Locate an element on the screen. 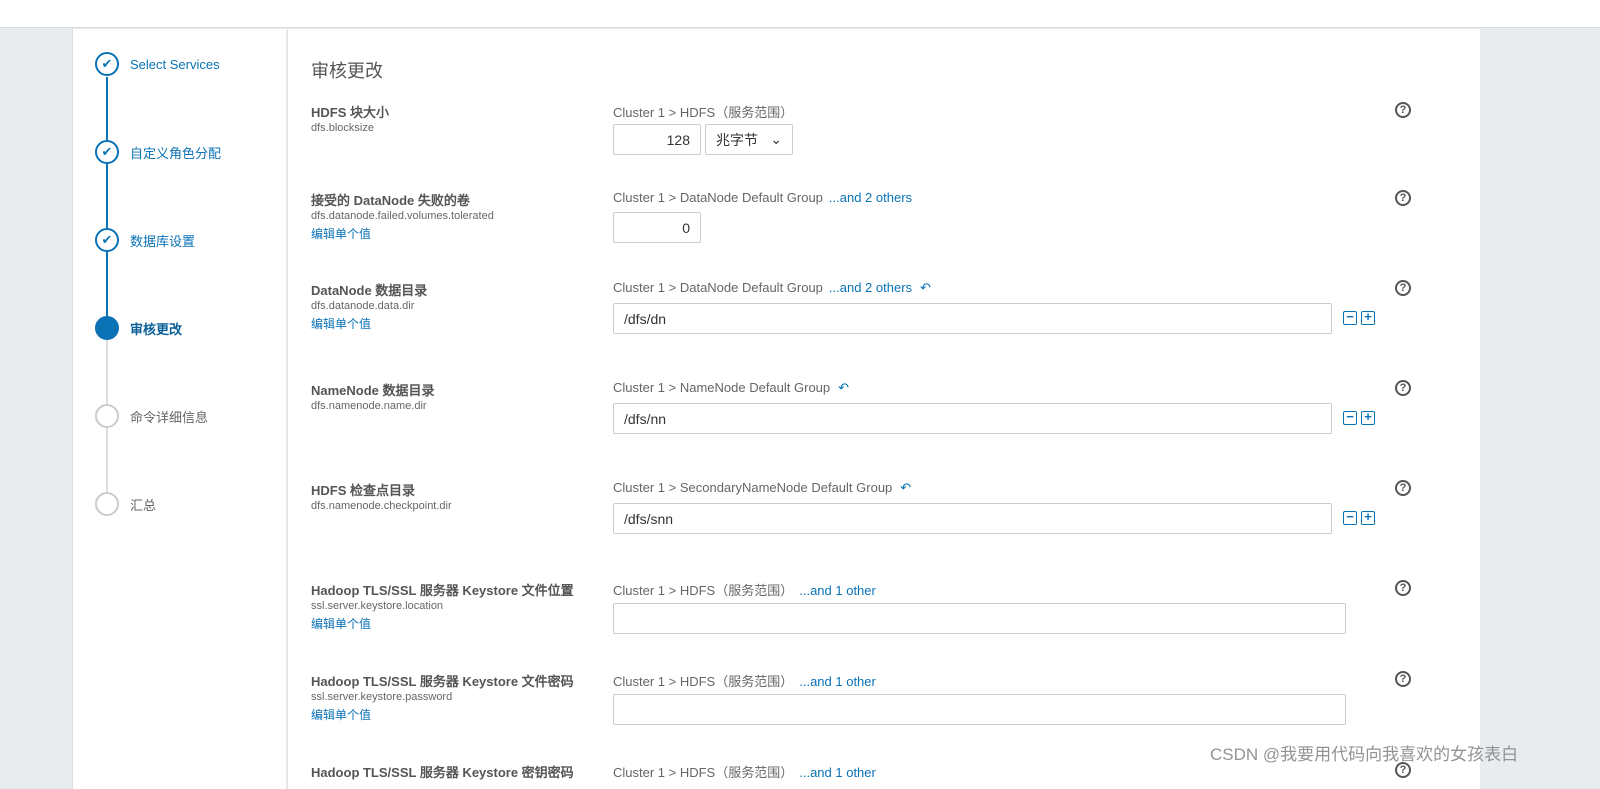 The width and height of the screenshot is (1600, 789). failed-volumes-input: 0 is located at coordinates (657, 227).